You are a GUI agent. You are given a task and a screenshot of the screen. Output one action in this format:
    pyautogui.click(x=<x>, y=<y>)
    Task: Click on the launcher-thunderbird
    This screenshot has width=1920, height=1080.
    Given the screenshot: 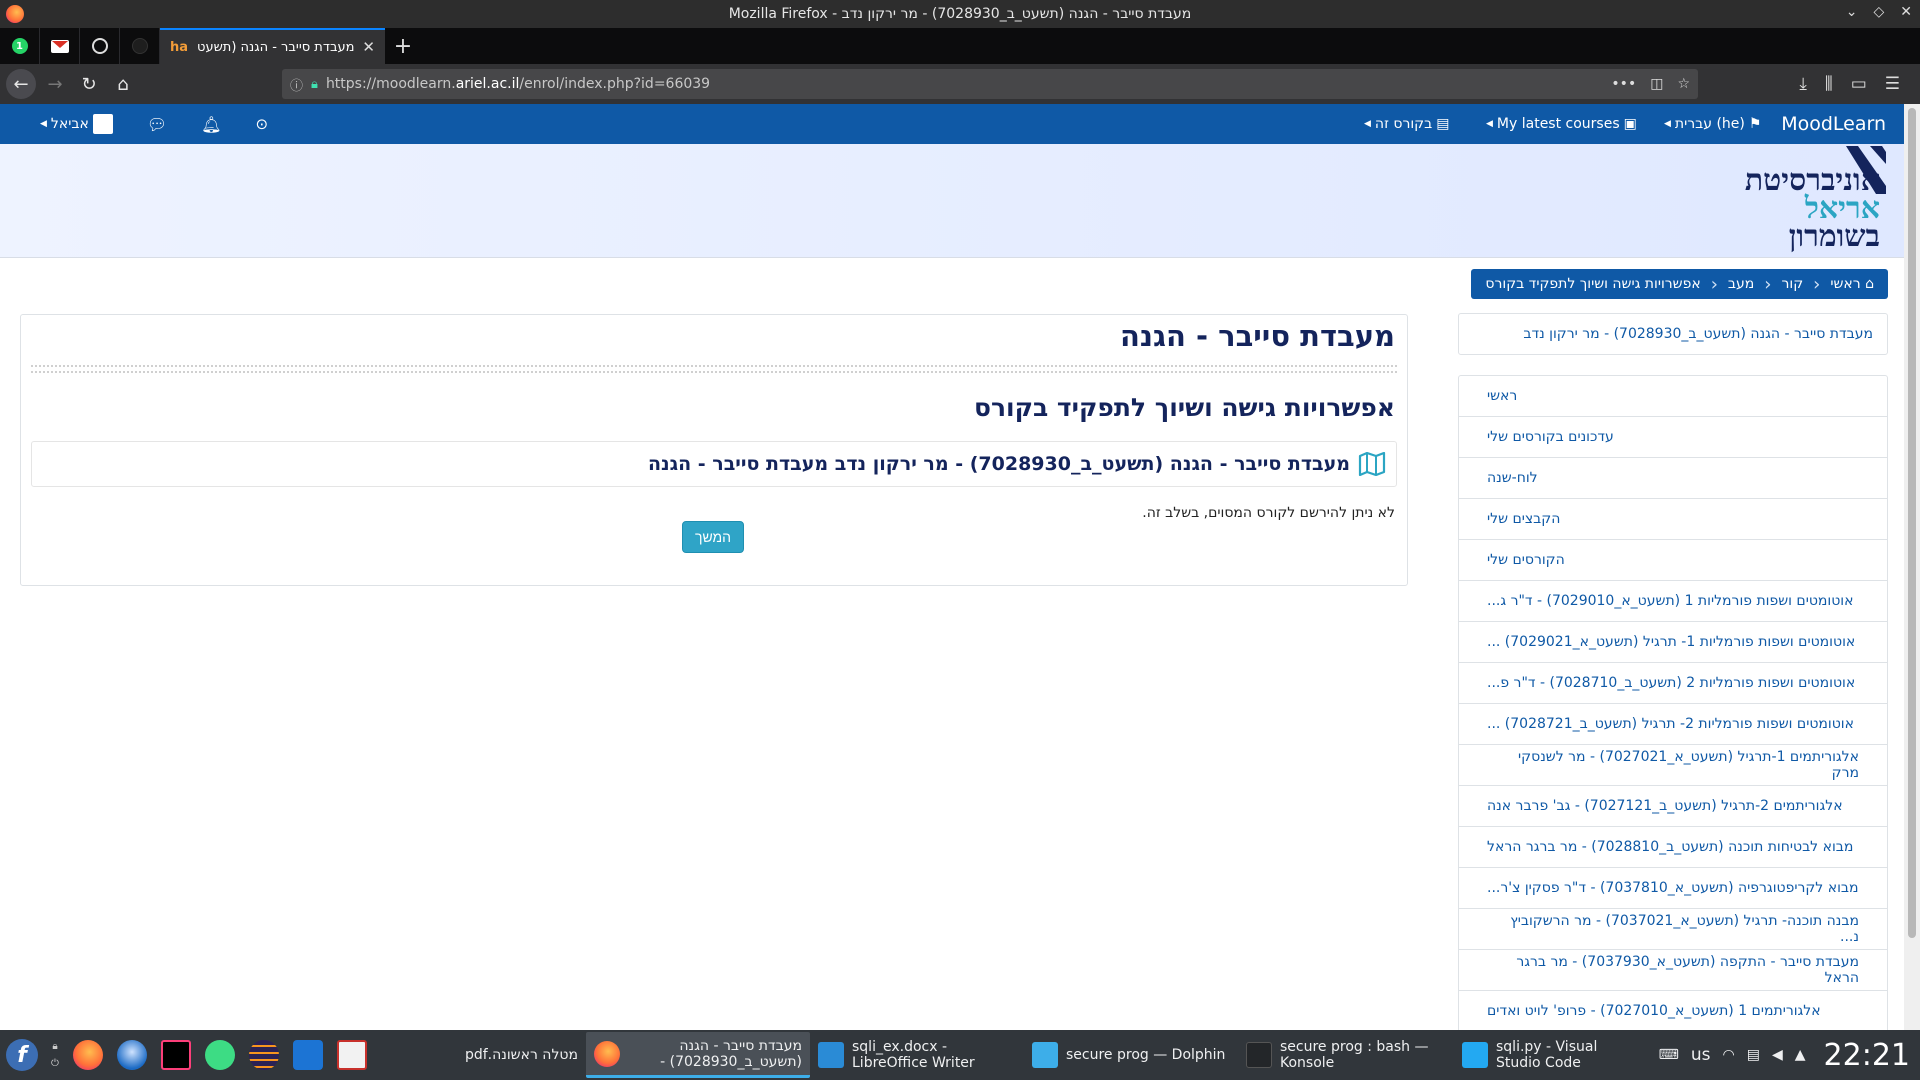 What is the action you would take?
    pyautogui.click(x=132, y=1055)
    